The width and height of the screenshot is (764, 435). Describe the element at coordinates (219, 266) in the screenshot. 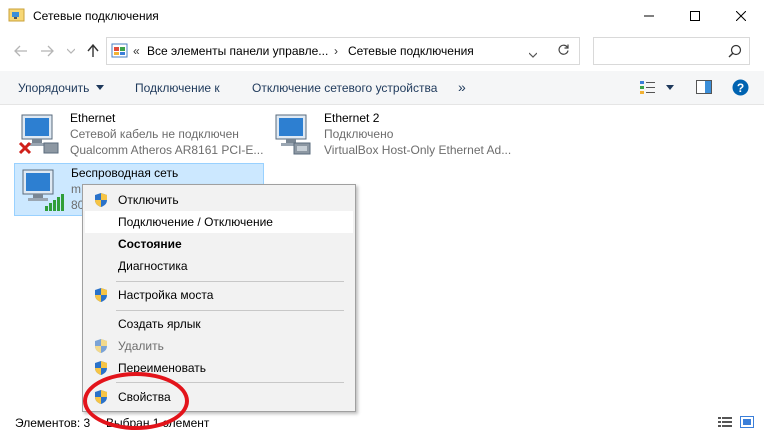

I see `menu-item-diagnostics: Диагностика` at that location.